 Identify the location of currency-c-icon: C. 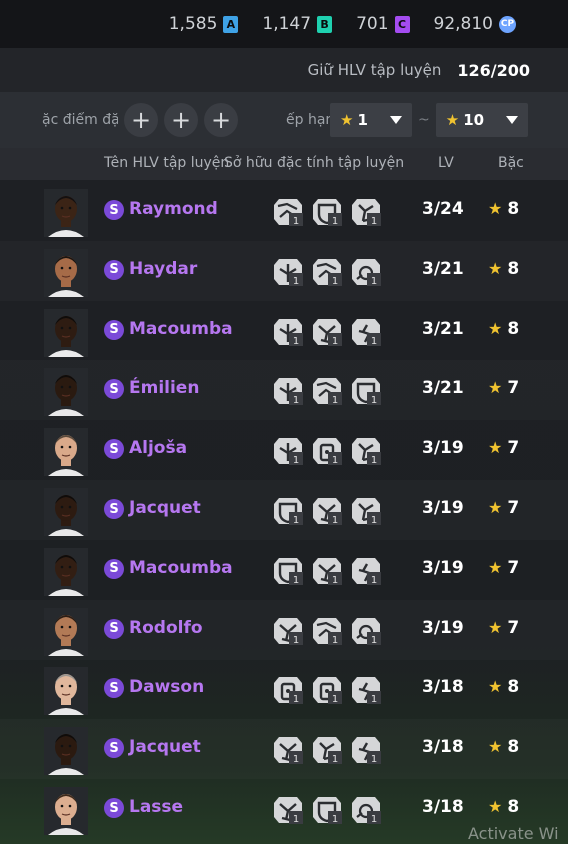
(402, 24).